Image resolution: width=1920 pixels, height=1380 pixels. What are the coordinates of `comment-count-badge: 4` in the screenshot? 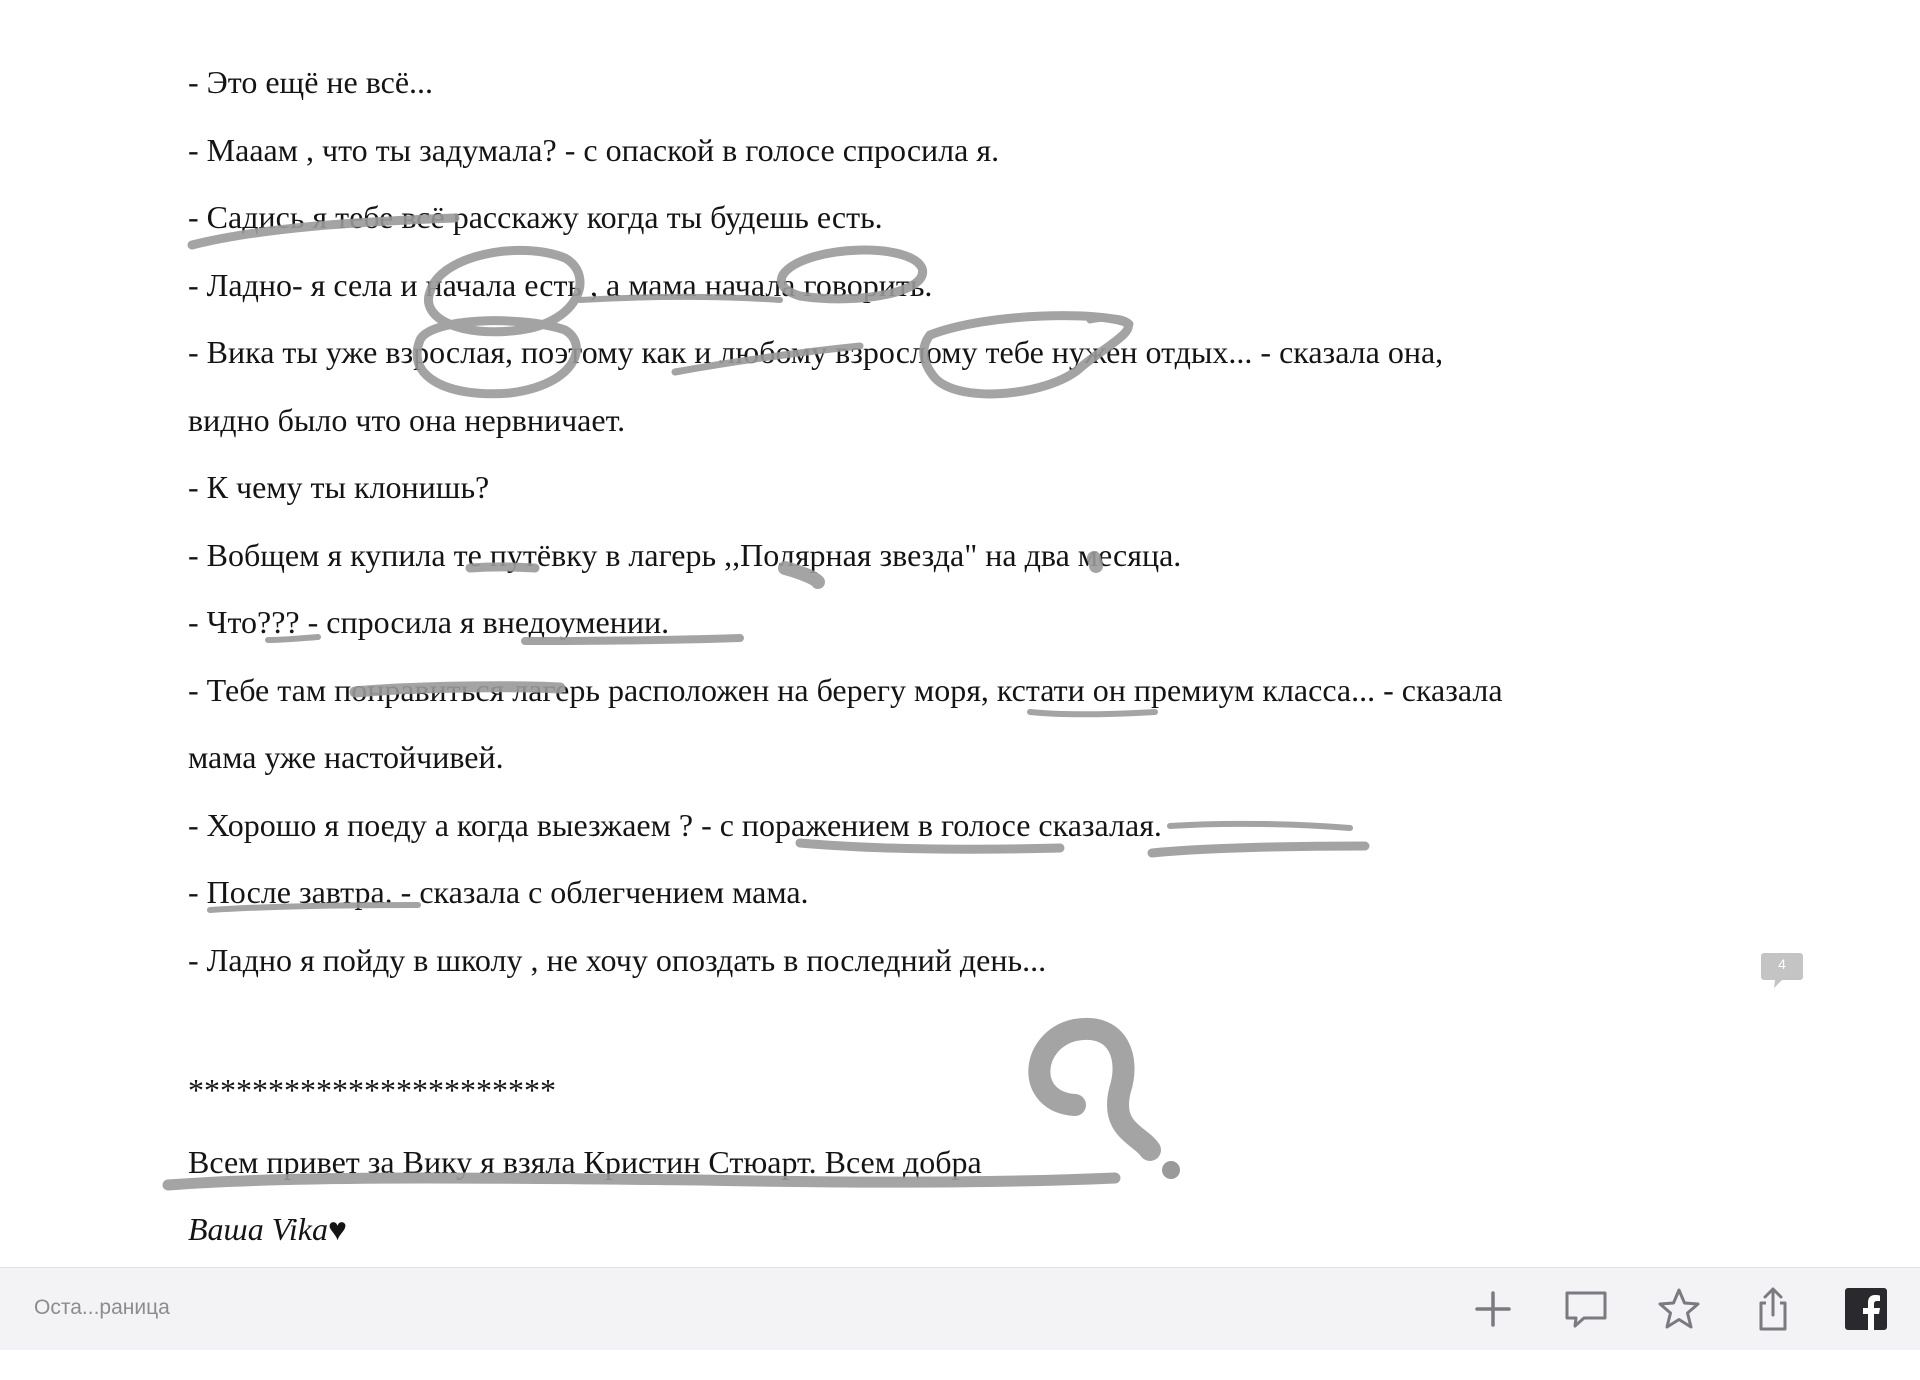 It's located at (1782, 969).